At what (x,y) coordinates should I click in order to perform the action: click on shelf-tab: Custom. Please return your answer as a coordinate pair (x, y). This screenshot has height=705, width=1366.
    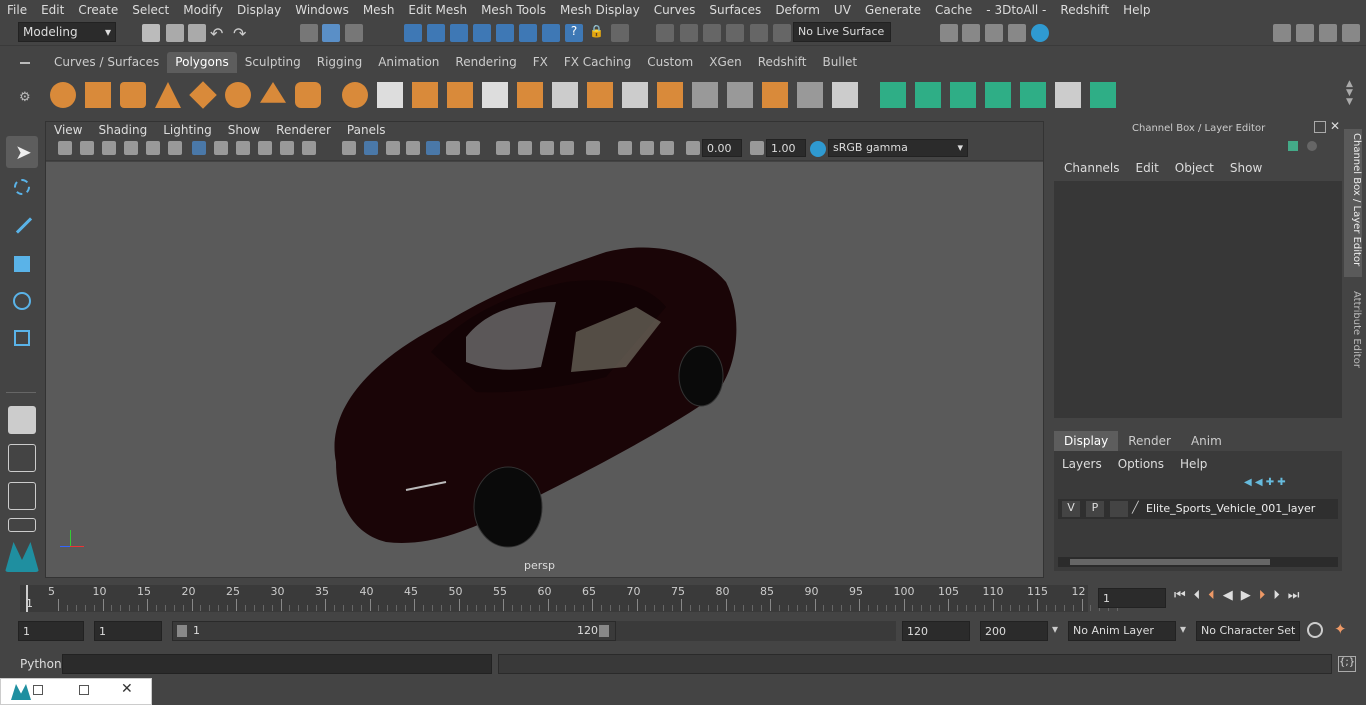
    Looking at the image, I should click on (670, 62).